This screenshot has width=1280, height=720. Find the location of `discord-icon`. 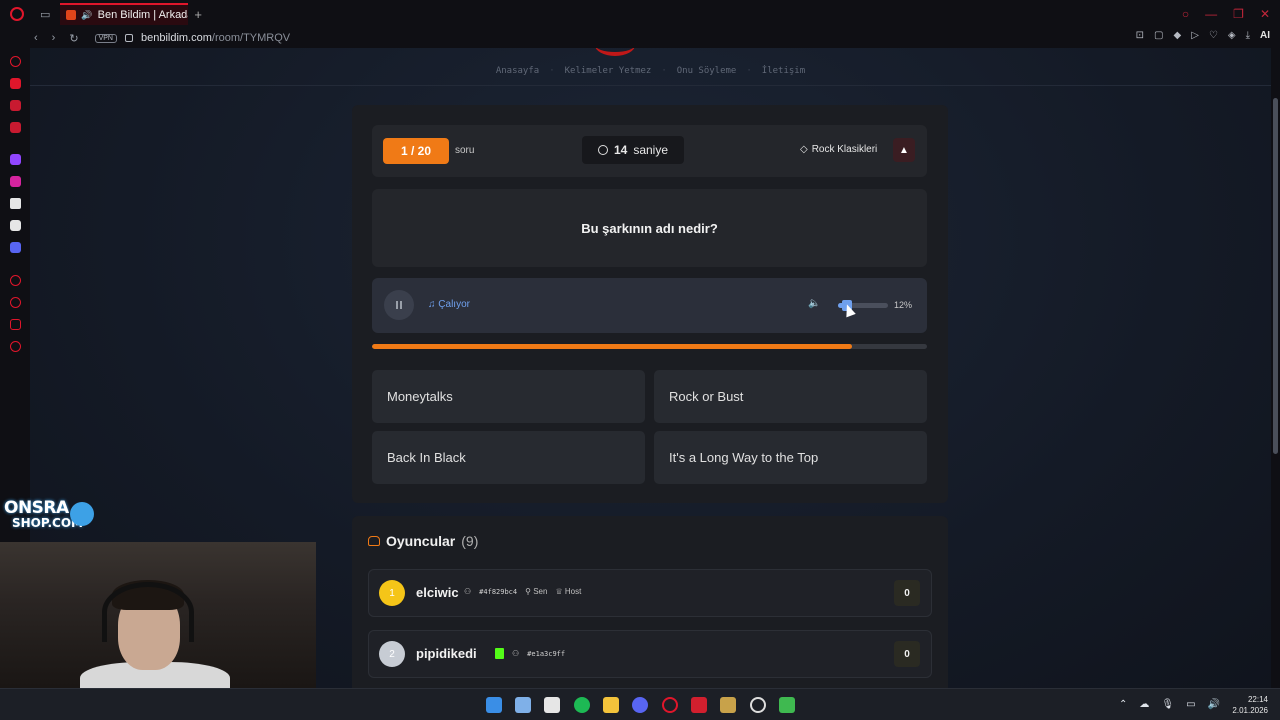

discord-icon is located at coordinates (640, 705).